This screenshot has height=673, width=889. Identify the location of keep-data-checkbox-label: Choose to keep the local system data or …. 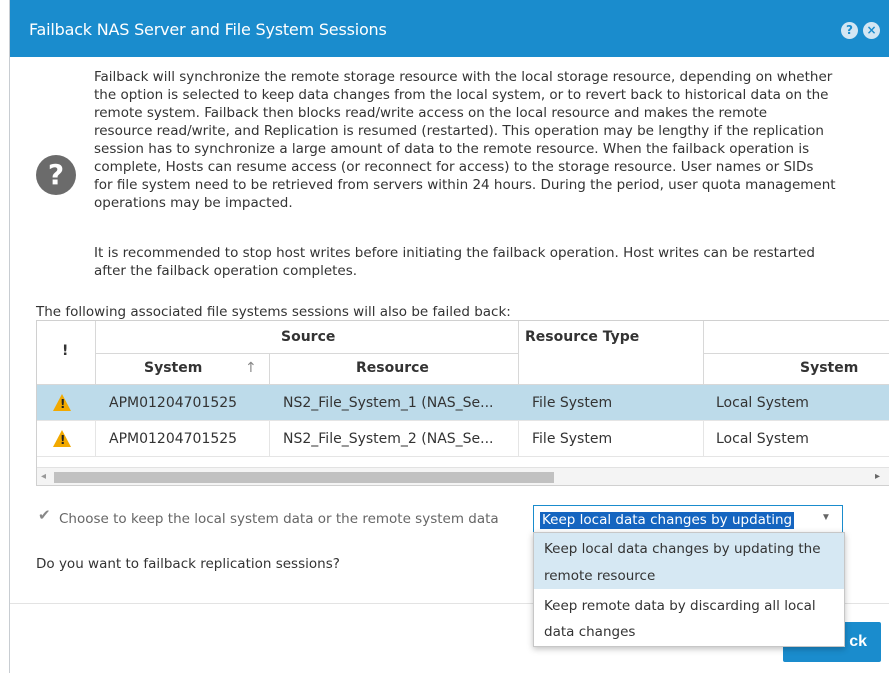
(279, 519).